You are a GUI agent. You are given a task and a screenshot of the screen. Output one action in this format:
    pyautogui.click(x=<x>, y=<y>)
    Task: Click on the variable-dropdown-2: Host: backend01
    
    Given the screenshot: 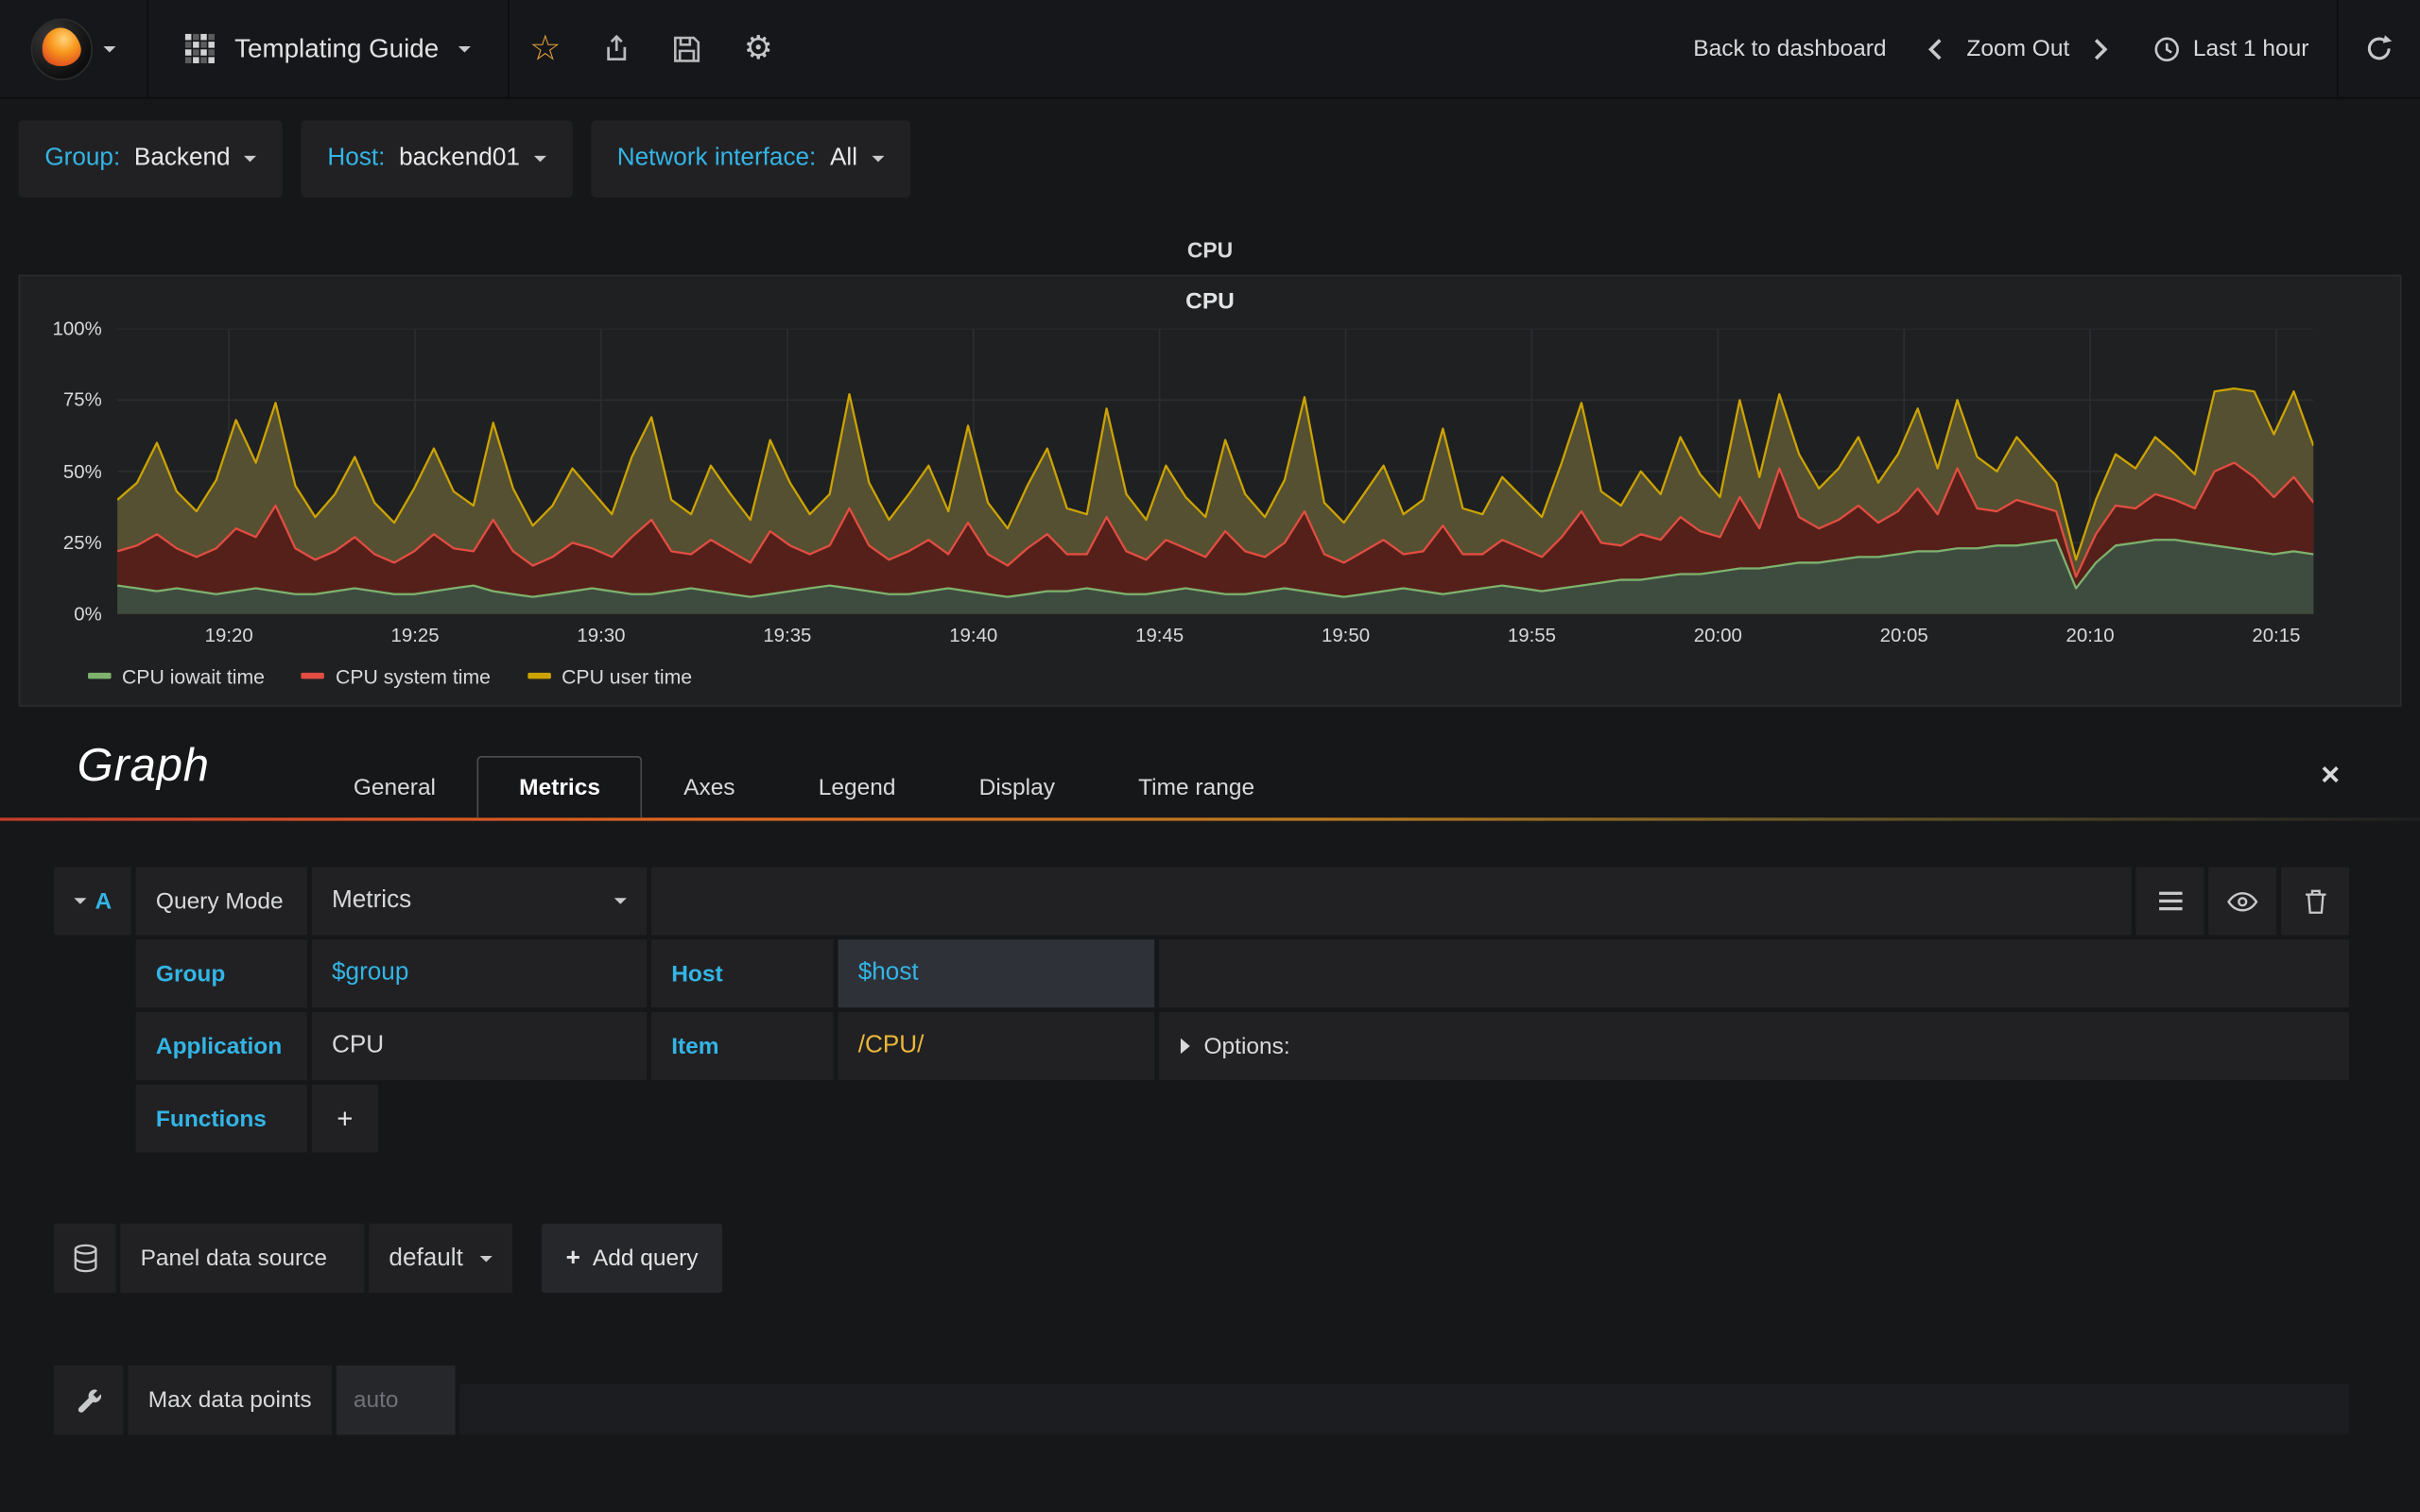 What is the action you would take?
    pyautogui.click(x=437, y=159)
    